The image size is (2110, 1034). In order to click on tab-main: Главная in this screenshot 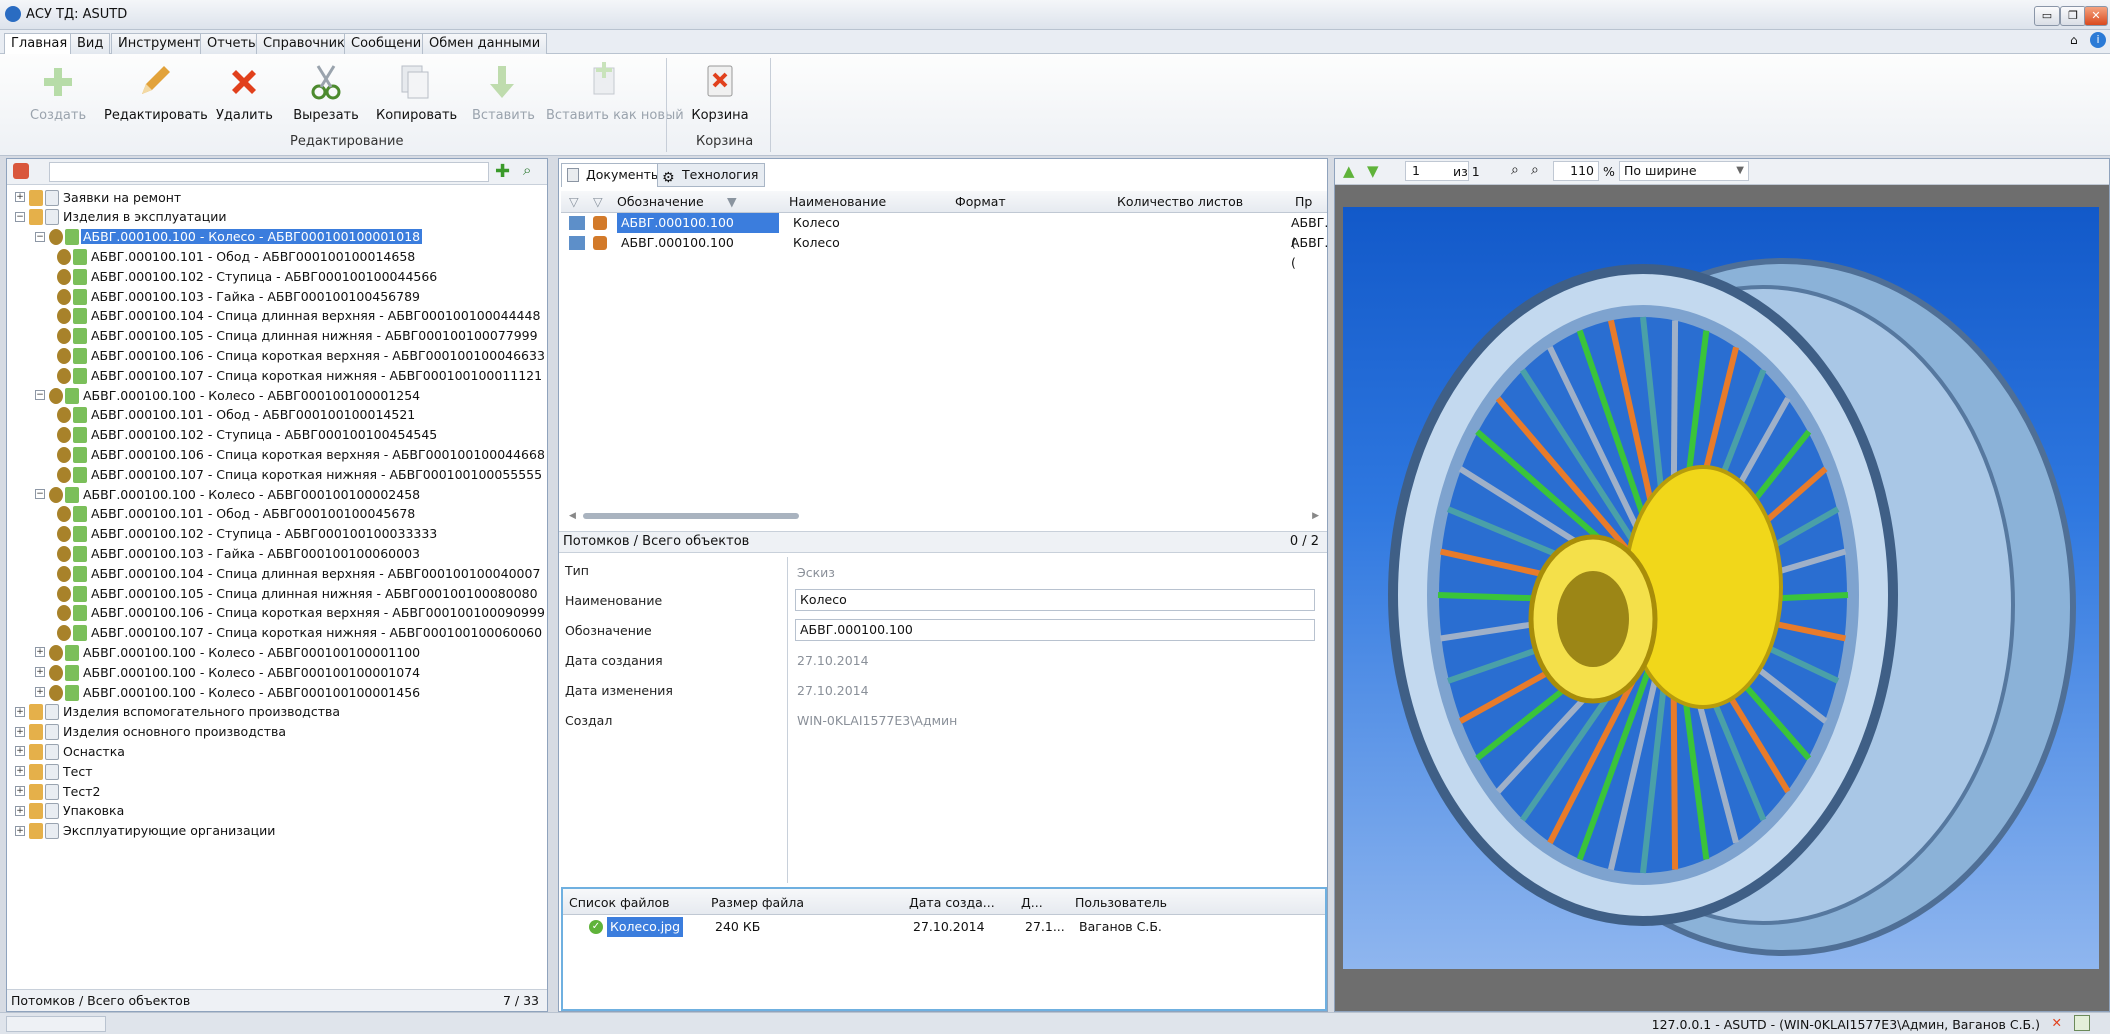, I will do `click(39, 43)`.